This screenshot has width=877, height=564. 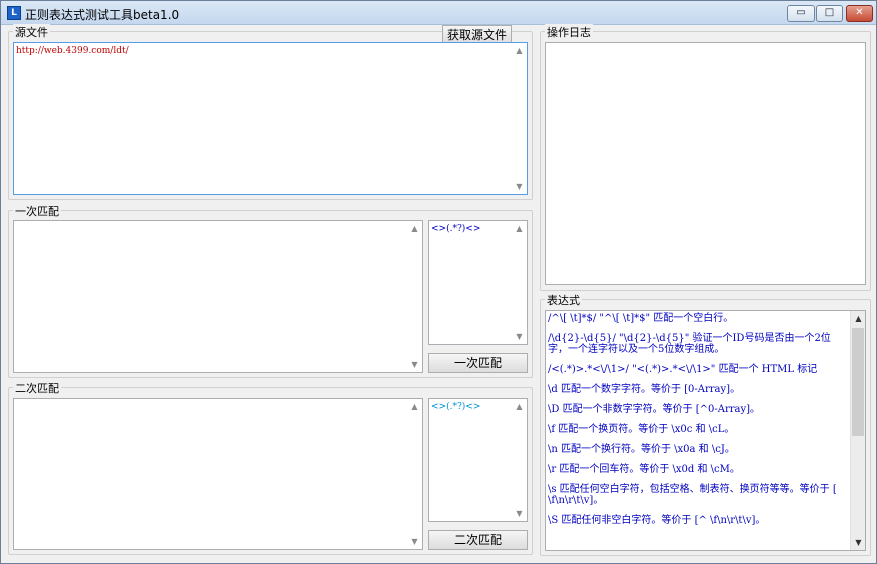 I want to click on match2-pattern-scrollbar: ▲ ▼, so click(x=519, y=460).